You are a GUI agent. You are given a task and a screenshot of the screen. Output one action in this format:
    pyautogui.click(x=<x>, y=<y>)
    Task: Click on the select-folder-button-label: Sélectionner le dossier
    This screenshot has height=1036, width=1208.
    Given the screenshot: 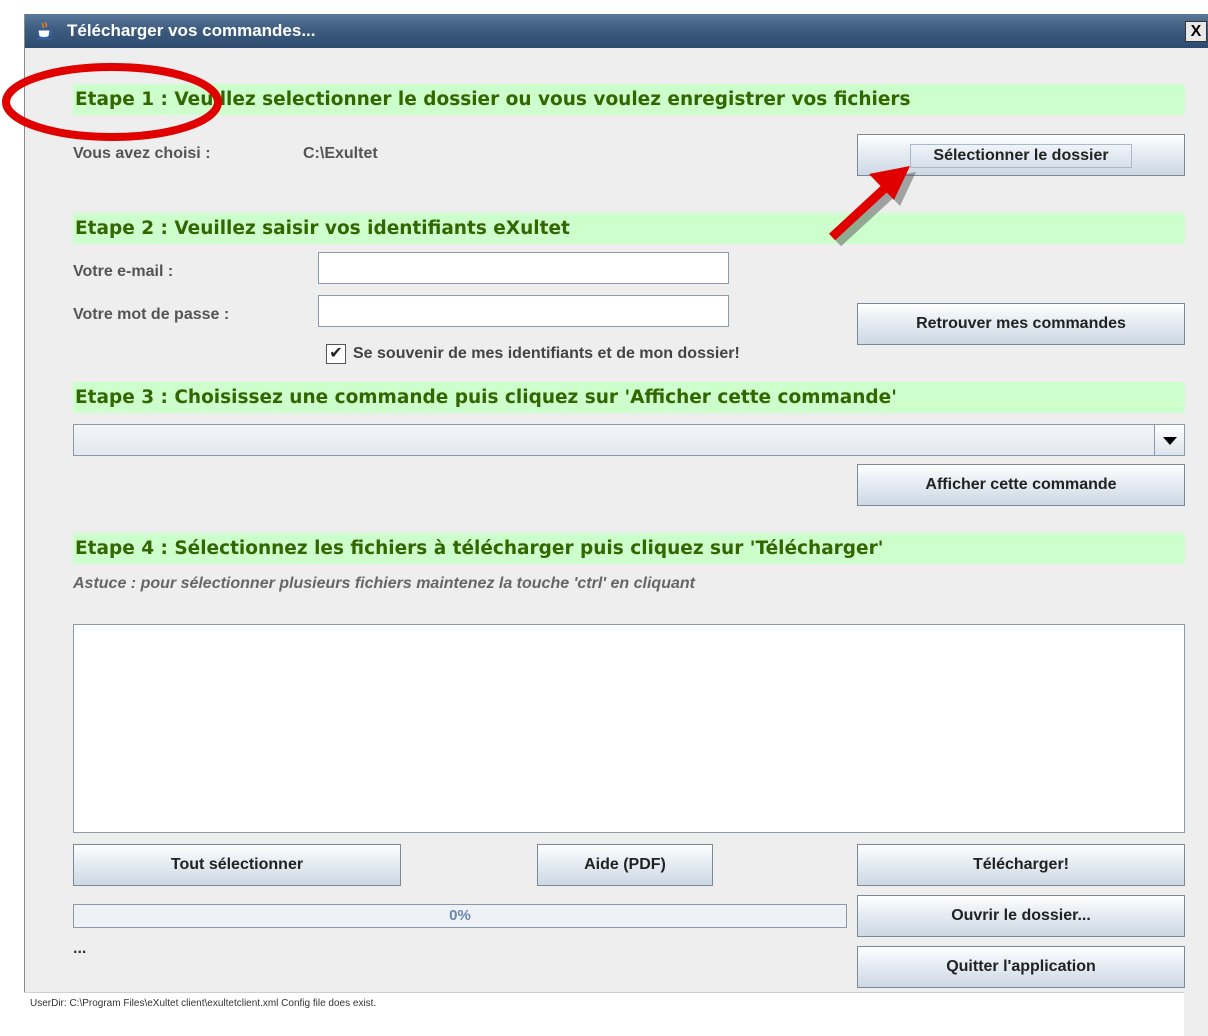 What is the action you would take?
    pyautogui.click(x=1021, y=156)
    